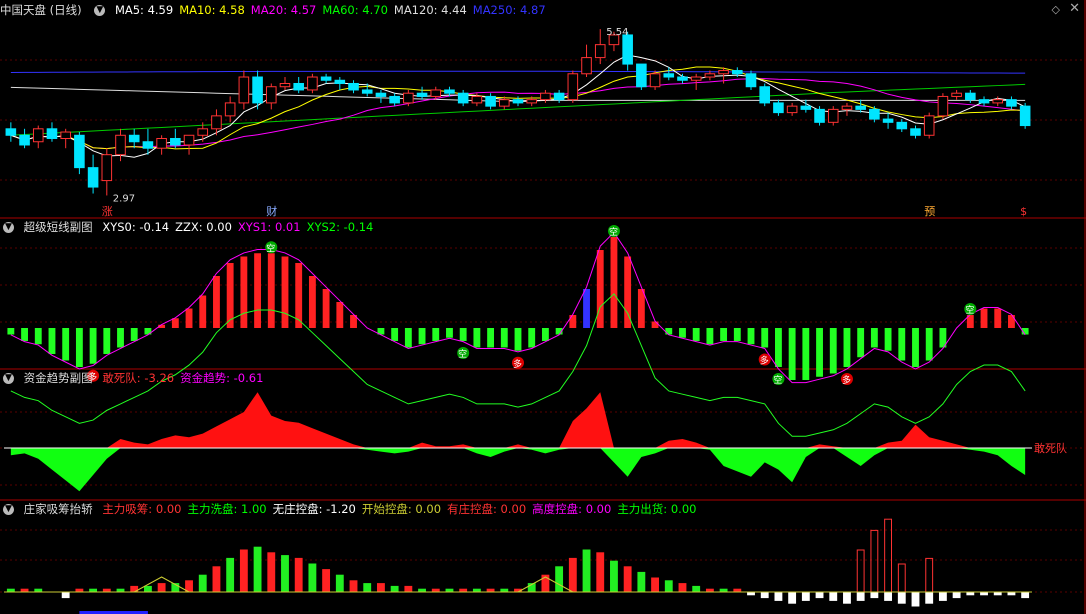  Describe the element at coordinates (212, 10) in the screenshot. I see `main-legend-item: MA10: 4.58` at that location.